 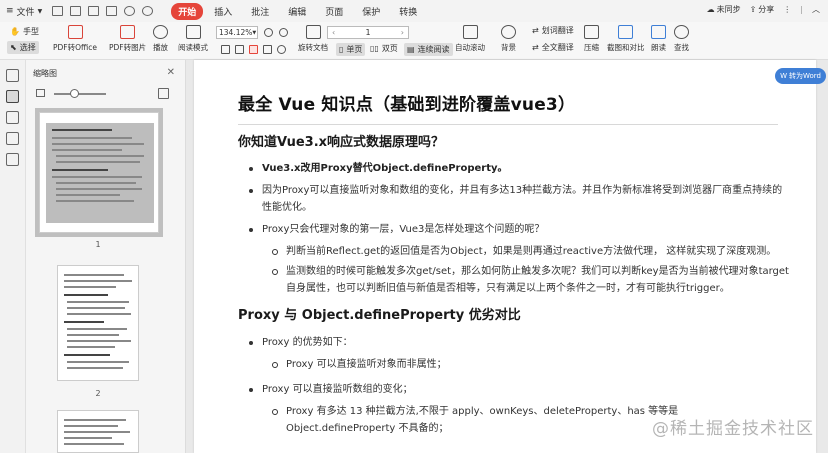 I want to click on hand-tool-button: ✋ 手型, so click(x=24, y=31).